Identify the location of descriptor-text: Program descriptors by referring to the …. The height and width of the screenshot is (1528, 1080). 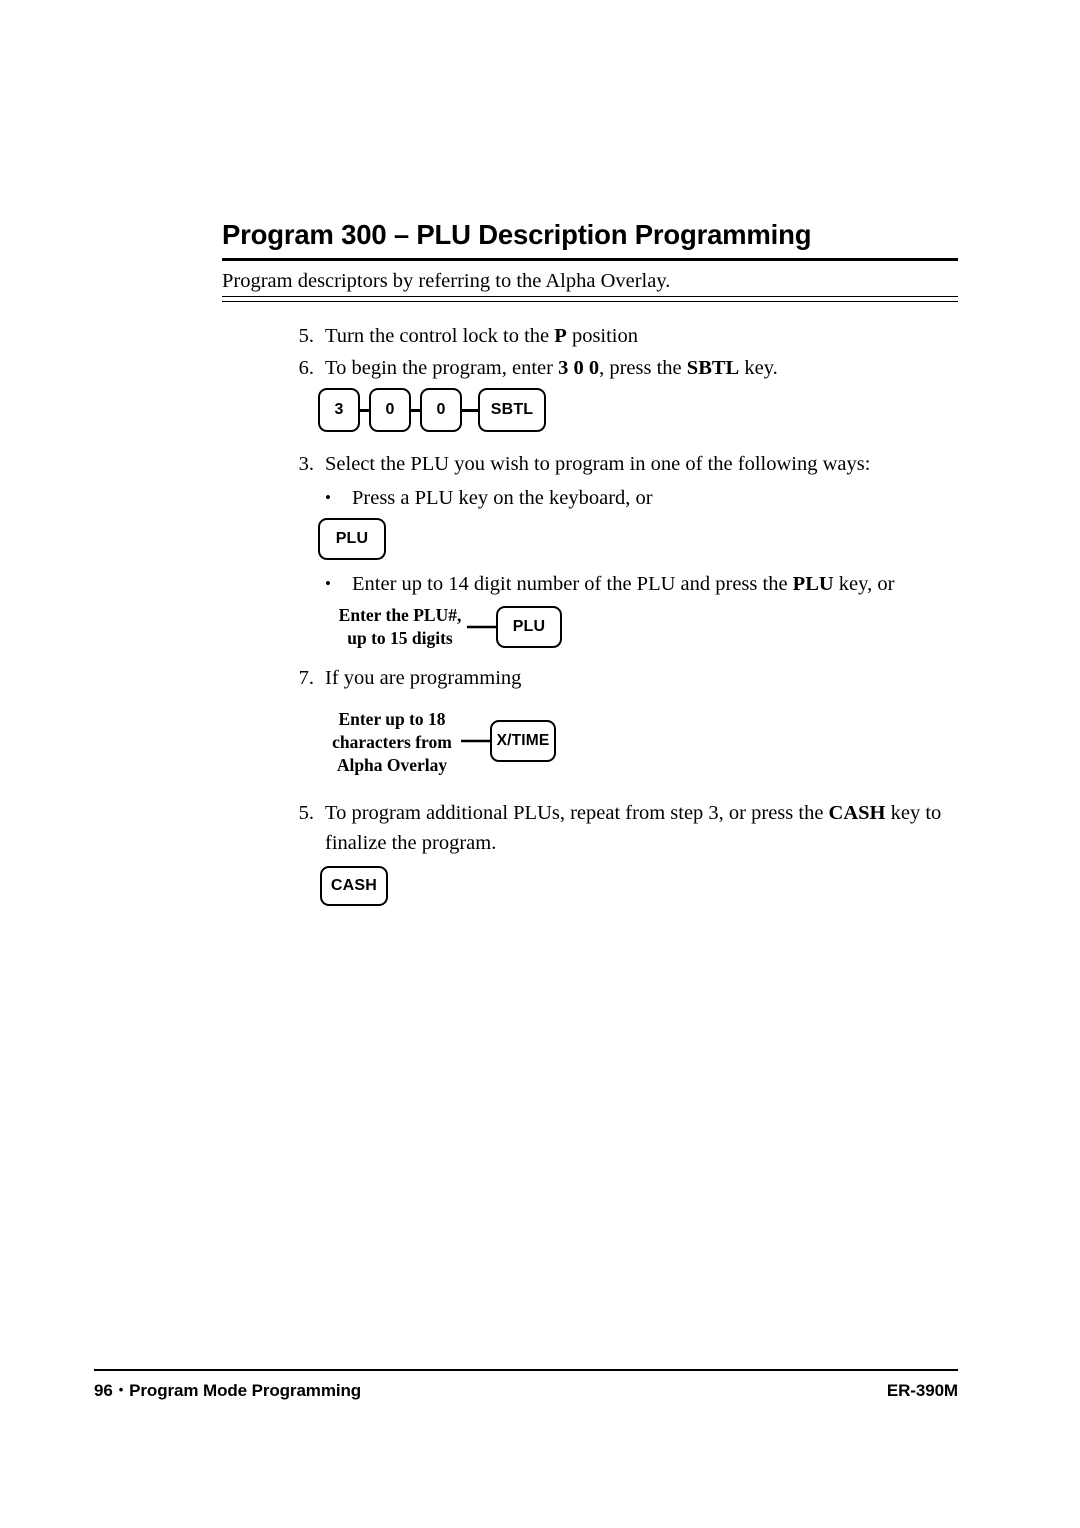
(446, 281).